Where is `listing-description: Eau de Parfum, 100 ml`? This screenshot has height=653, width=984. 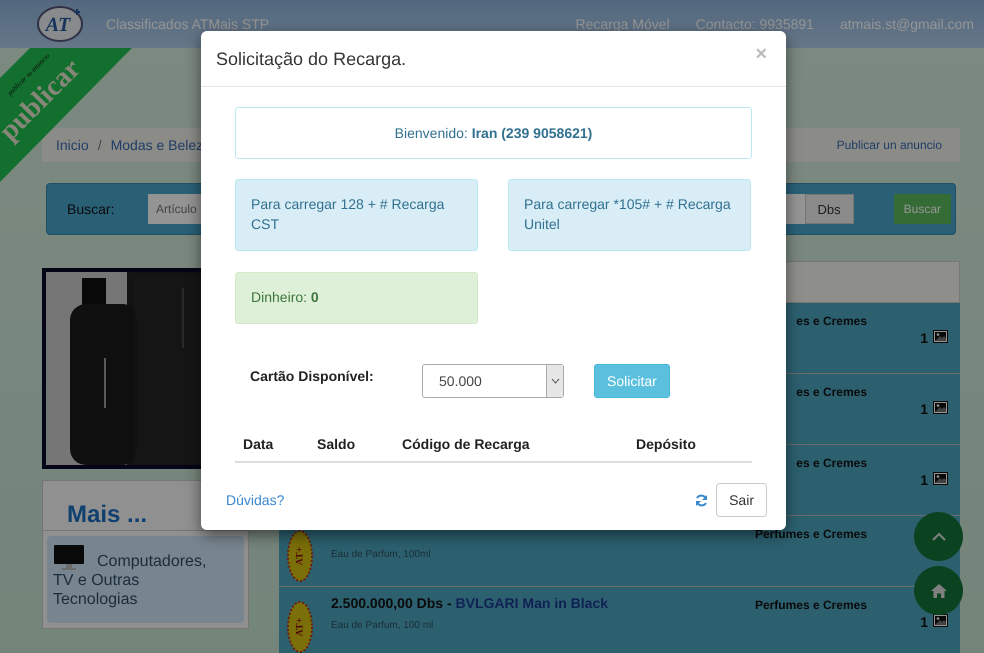 listing-description: Eau de Parfum, 100 ml is located at coordinates (382, 625).